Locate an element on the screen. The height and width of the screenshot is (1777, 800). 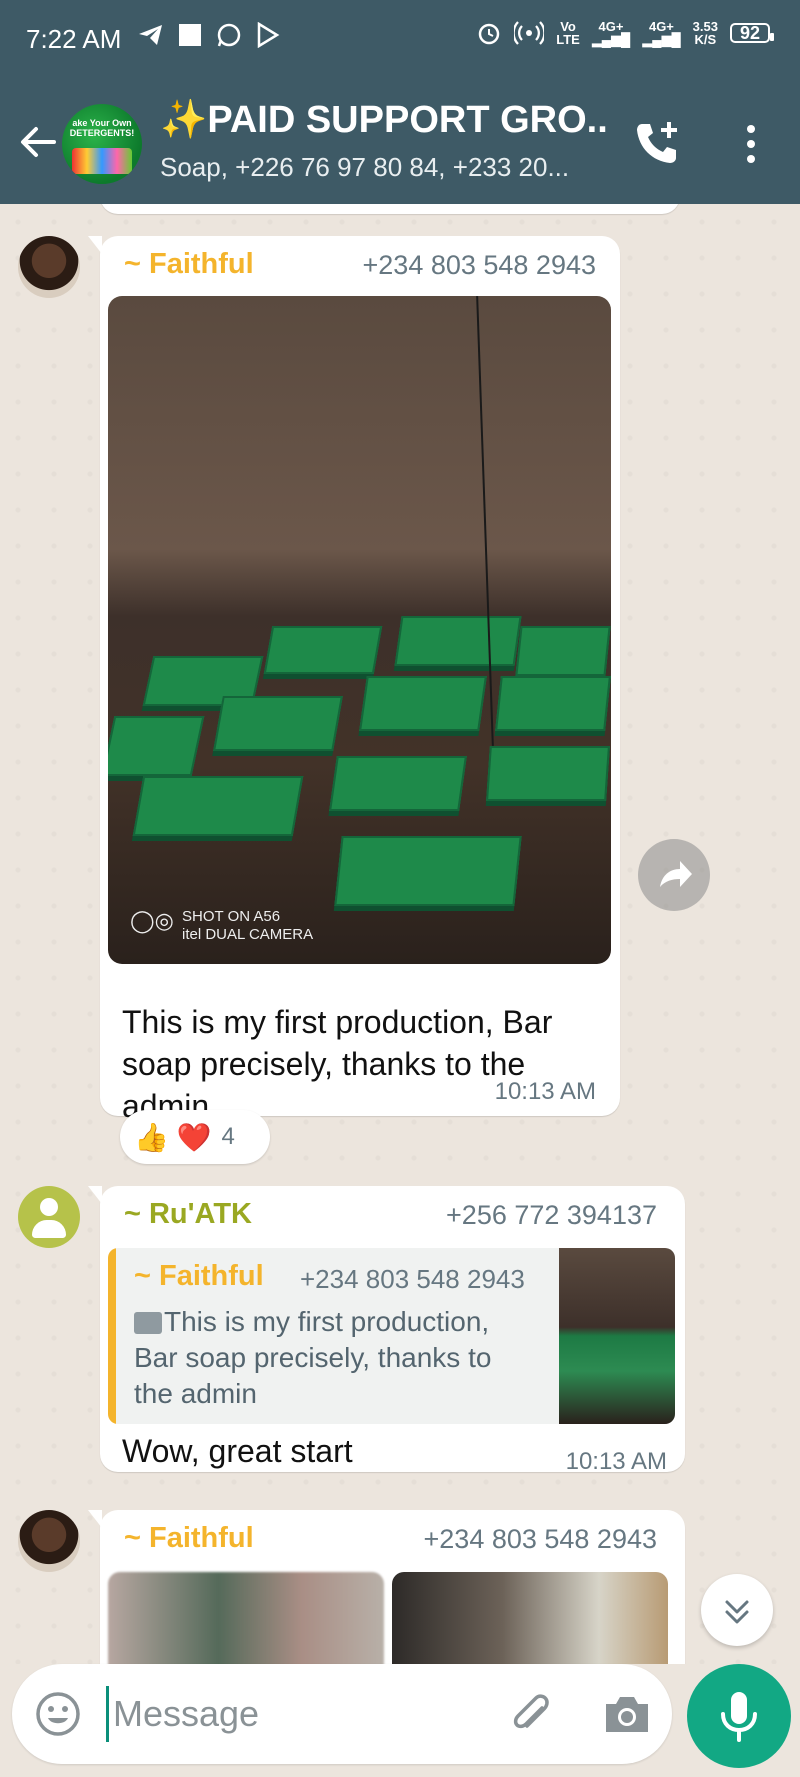
alarm-icon is located at coordinates (489, 34).